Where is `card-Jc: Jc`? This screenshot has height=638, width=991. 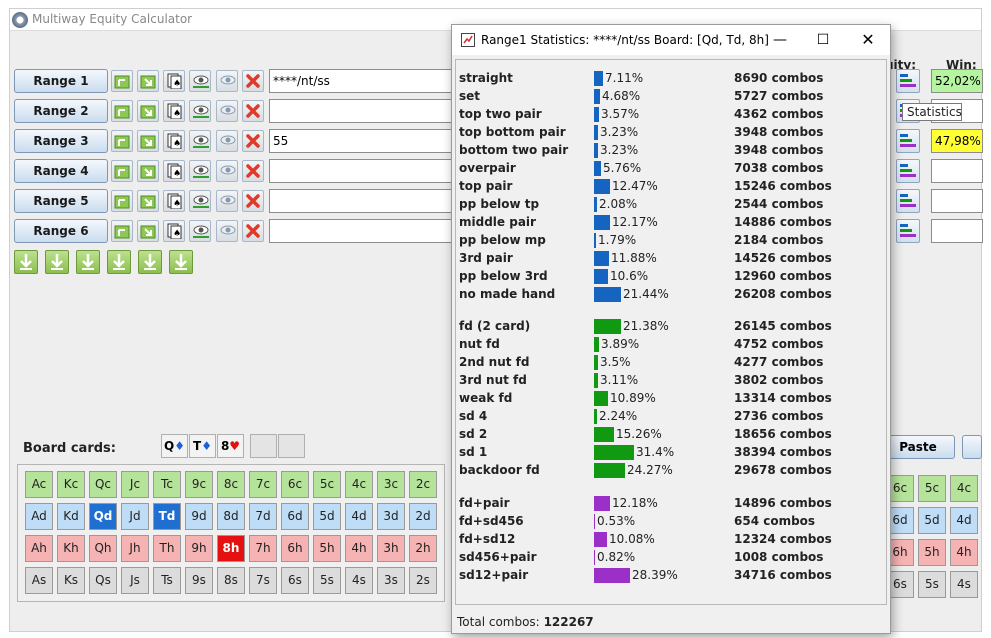 card-Jc: Jc is located at coordinates (135, 484).